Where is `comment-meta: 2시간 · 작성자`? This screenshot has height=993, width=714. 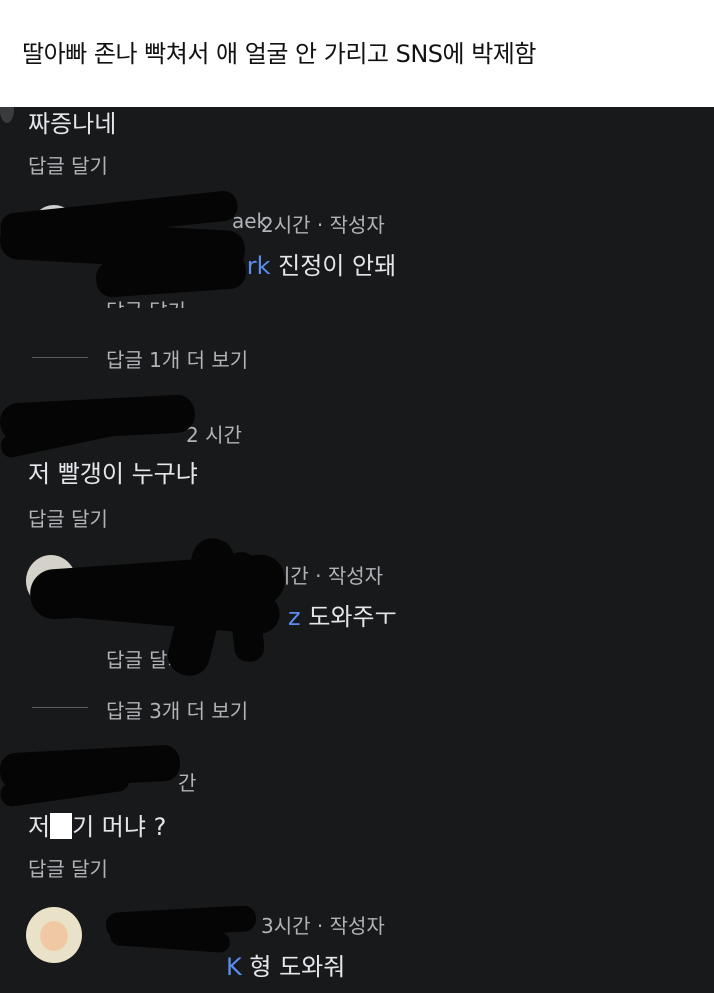
comment-meta: 2시간 · 작성자 is located at coordinates (323, 225).